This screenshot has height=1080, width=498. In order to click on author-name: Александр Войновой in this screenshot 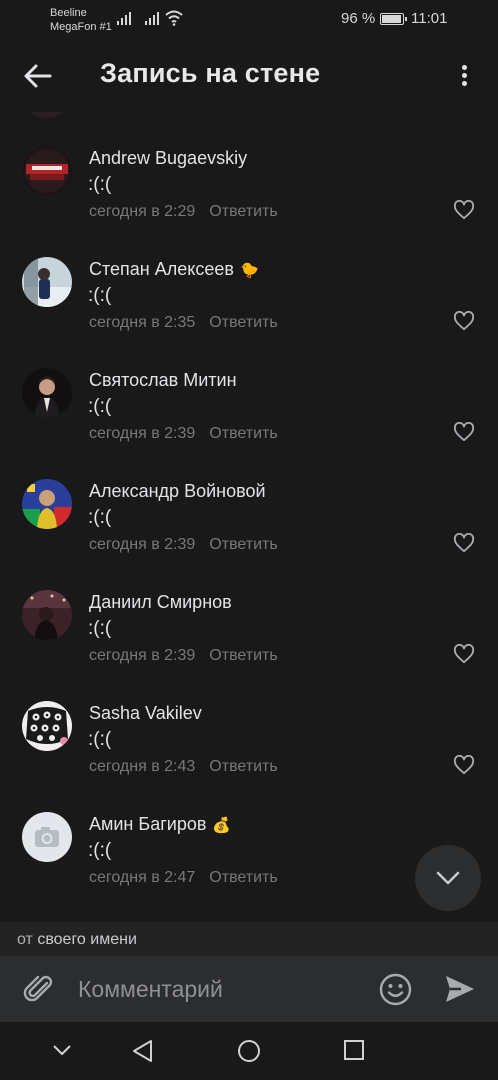, I will do `click(177, 491)`.